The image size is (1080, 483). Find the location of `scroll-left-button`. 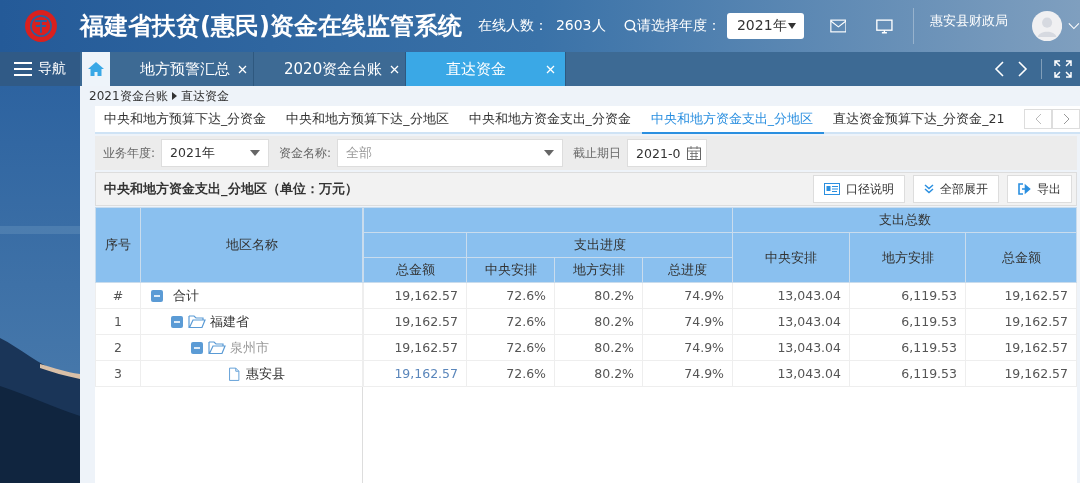

scroll-left-button is located at coordinates (999, 69).